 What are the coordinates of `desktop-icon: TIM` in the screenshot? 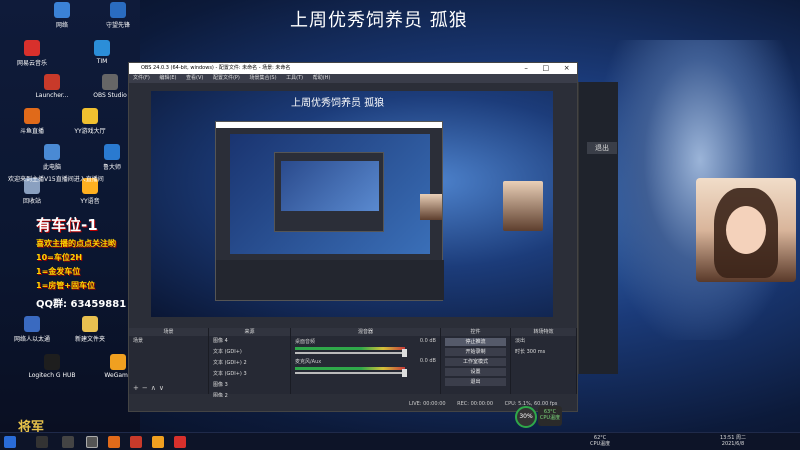 It's located at (102, 52).